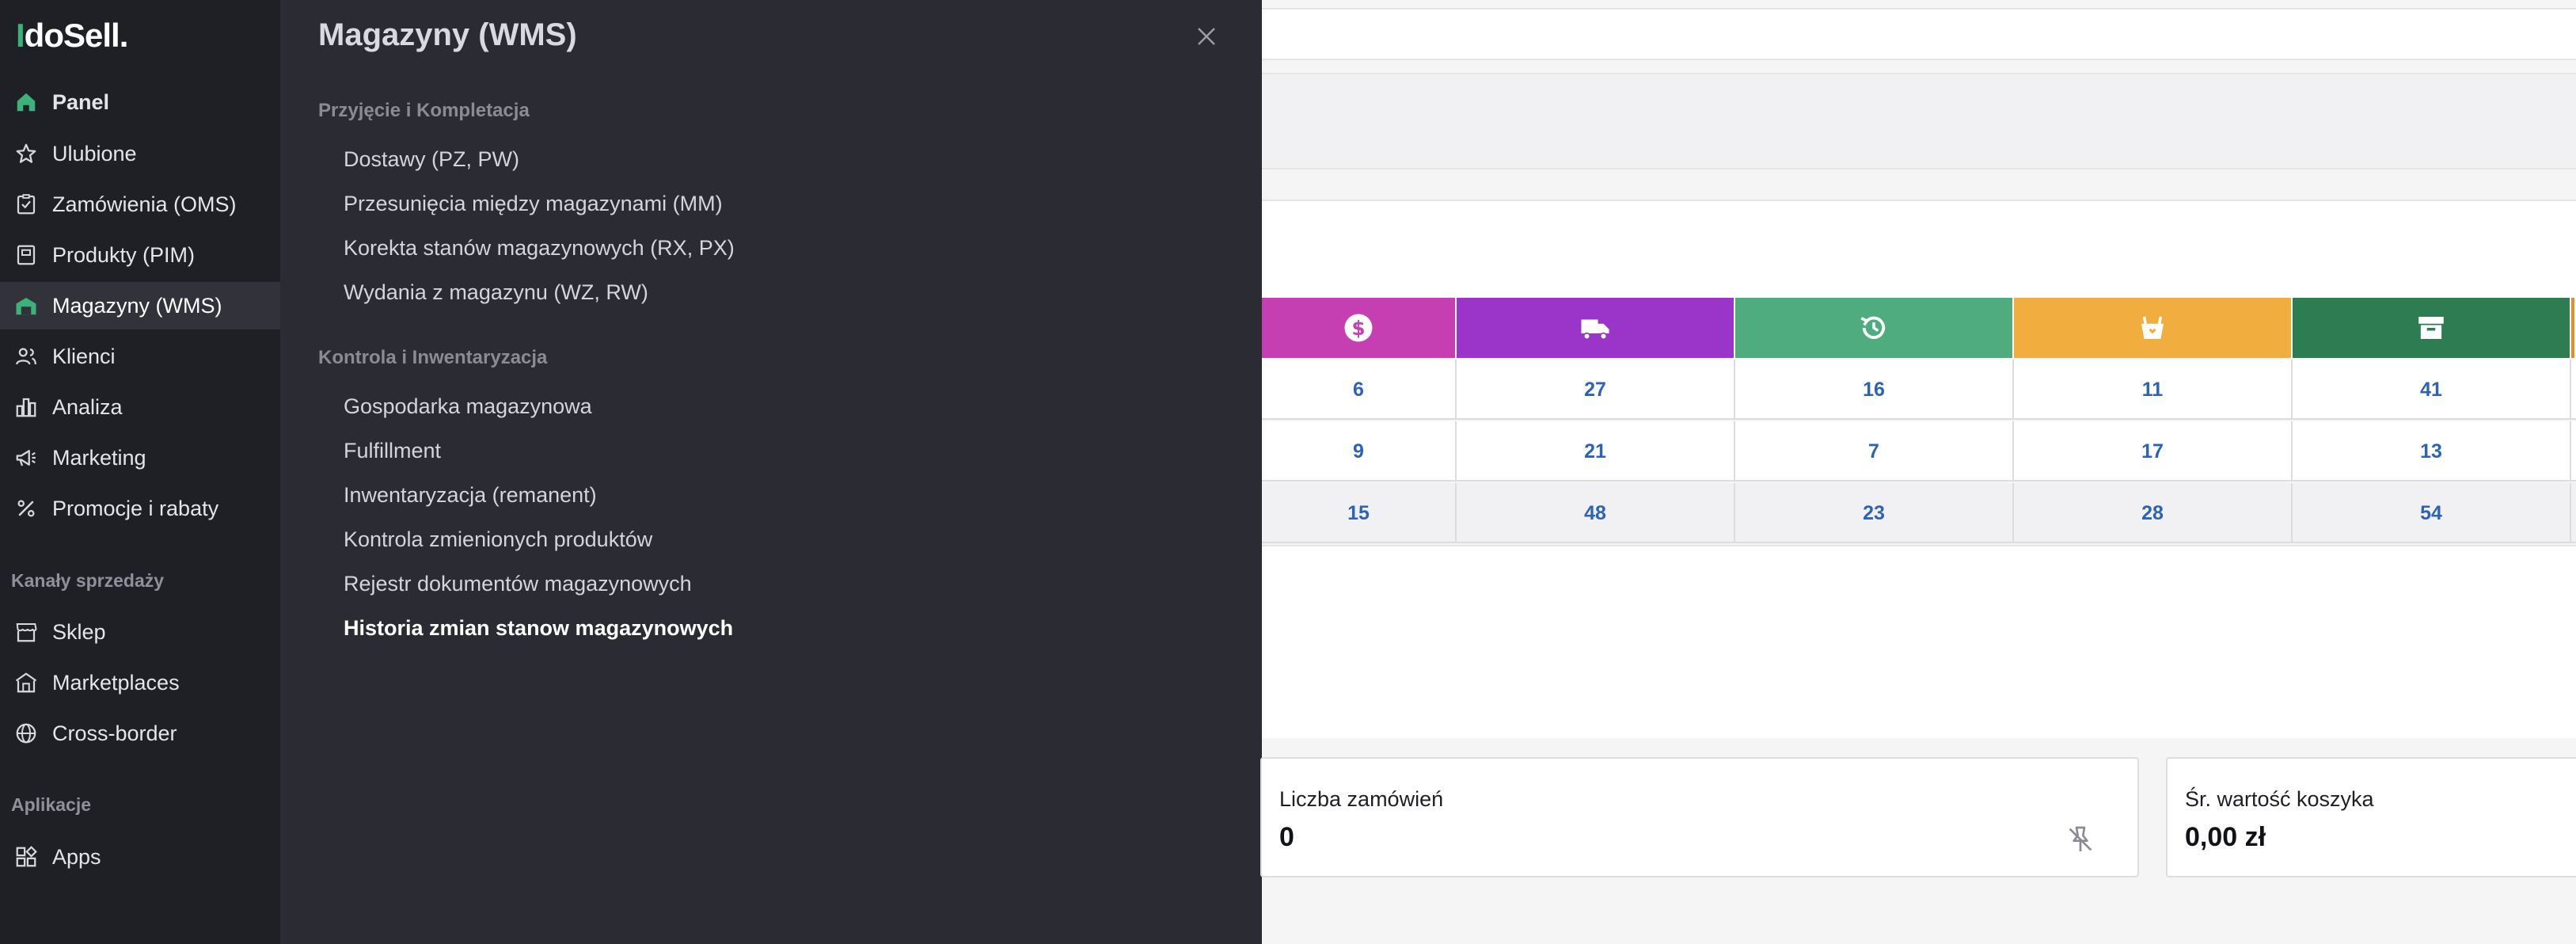 This screenshot has width=2576, height=944. I want to click on sidebar-item-label: Analiza, so click(87, 406).